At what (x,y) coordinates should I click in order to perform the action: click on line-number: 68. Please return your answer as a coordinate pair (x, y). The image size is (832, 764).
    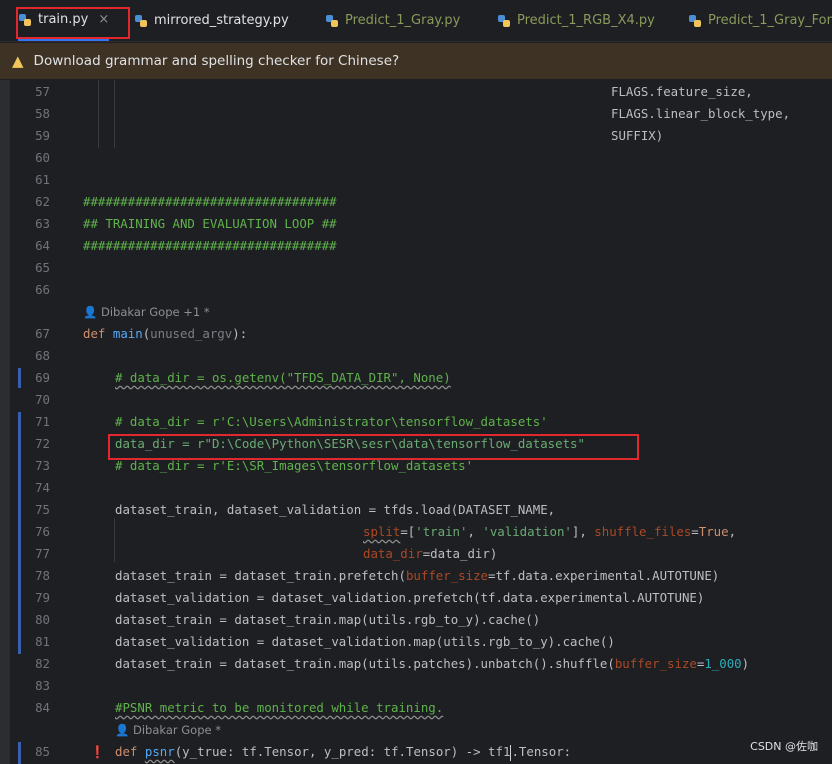
    Looking at the image, I should click on (42, 355).